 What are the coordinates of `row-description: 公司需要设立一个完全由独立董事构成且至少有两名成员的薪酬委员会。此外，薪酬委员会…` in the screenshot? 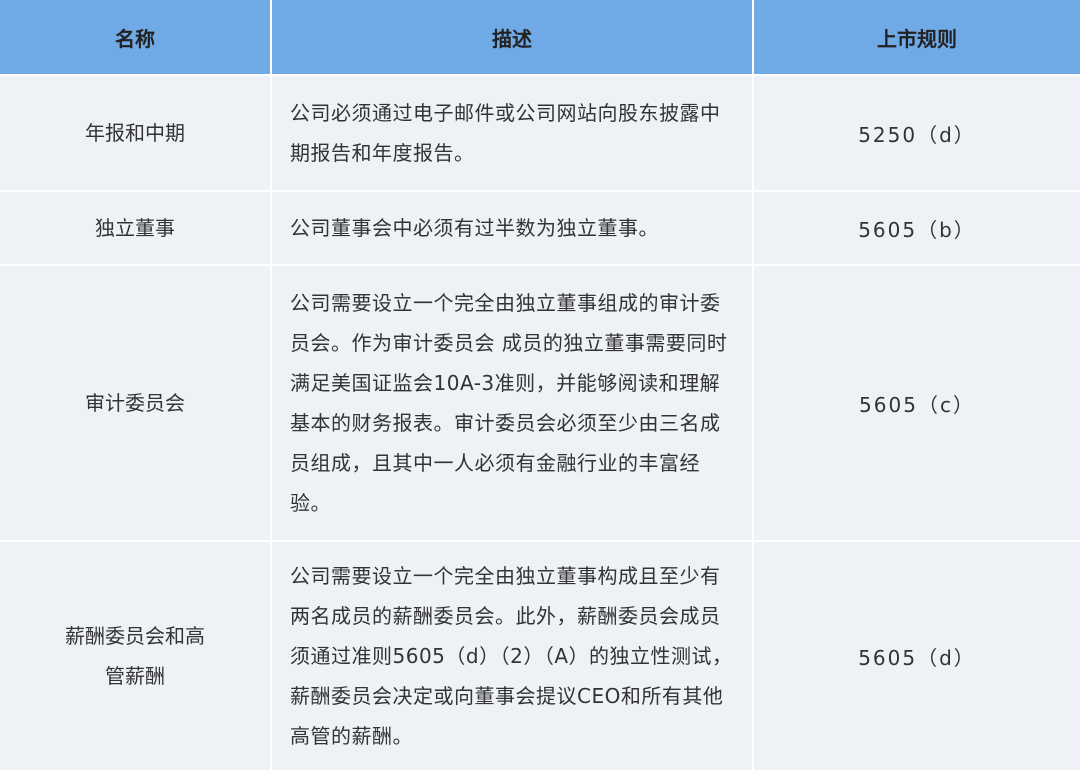 It's located at (511, 656).